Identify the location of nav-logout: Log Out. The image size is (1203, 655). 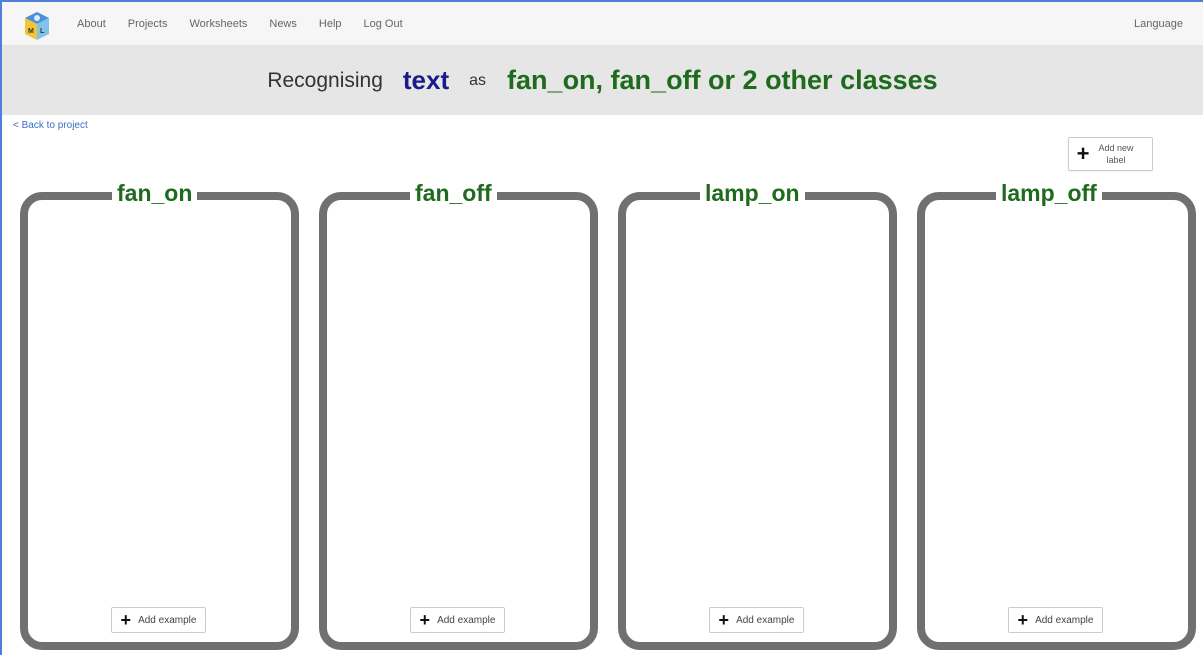
(383, 24).